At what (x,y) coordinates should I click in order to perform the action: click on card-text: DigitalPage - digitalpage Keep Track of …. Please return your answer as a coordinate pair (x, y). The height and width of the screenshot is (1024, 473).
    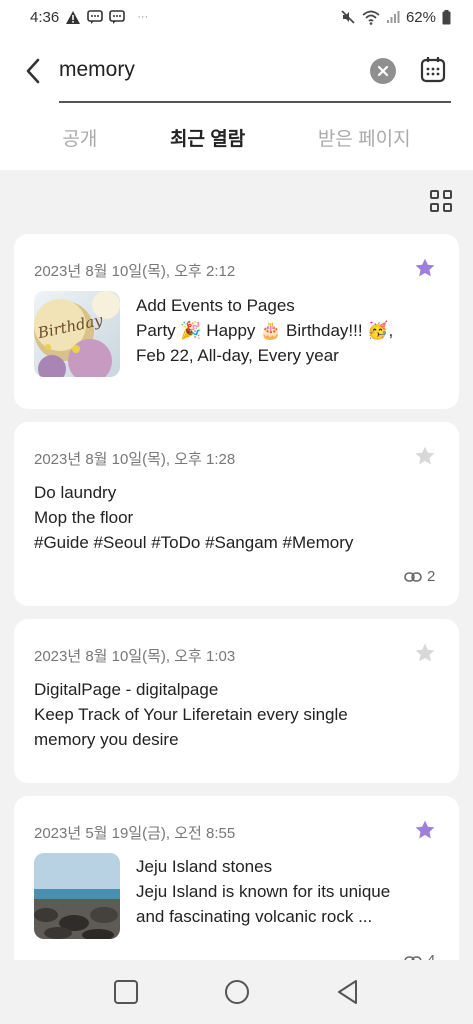
    Looking at the image, I should click on (191, 714).